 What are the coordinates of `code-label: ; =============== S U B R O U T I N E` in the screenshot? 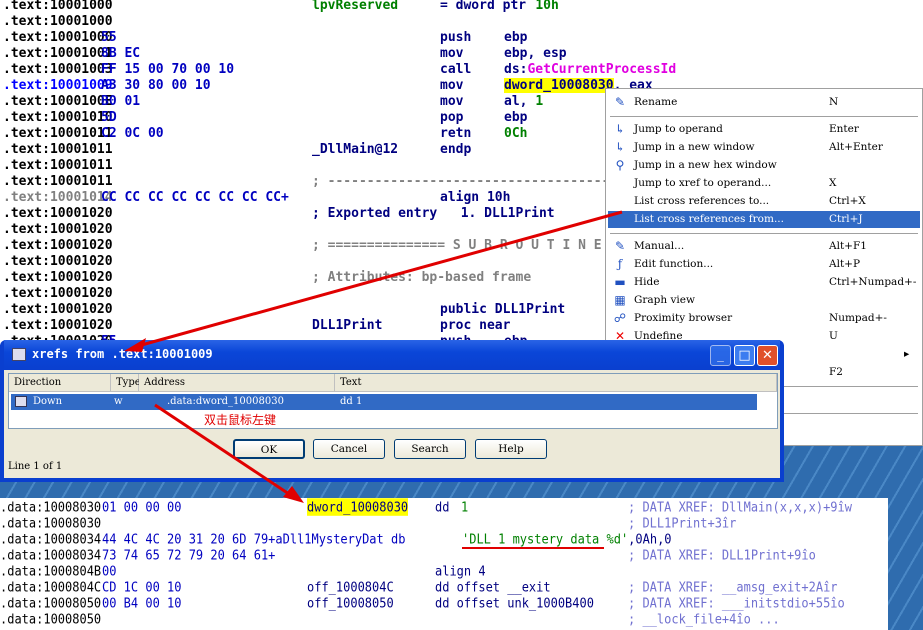 It's located at (457, 246).